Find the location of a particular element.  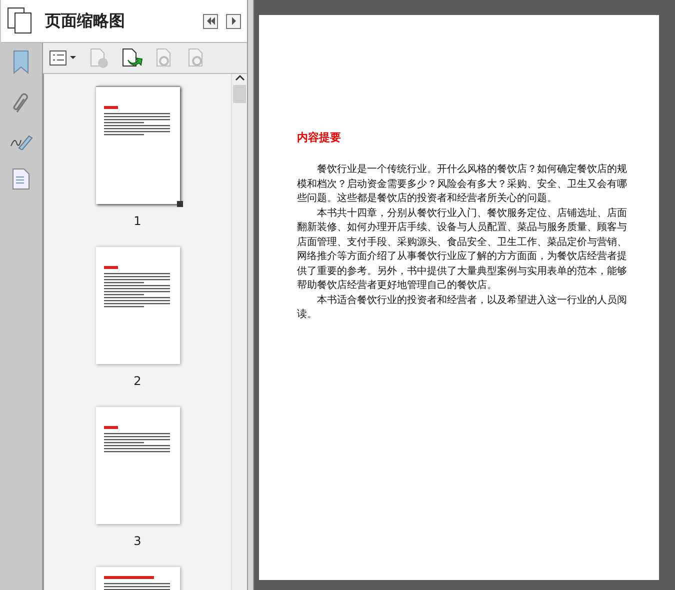

page-number: 3 is located at coordinates (138, 541).